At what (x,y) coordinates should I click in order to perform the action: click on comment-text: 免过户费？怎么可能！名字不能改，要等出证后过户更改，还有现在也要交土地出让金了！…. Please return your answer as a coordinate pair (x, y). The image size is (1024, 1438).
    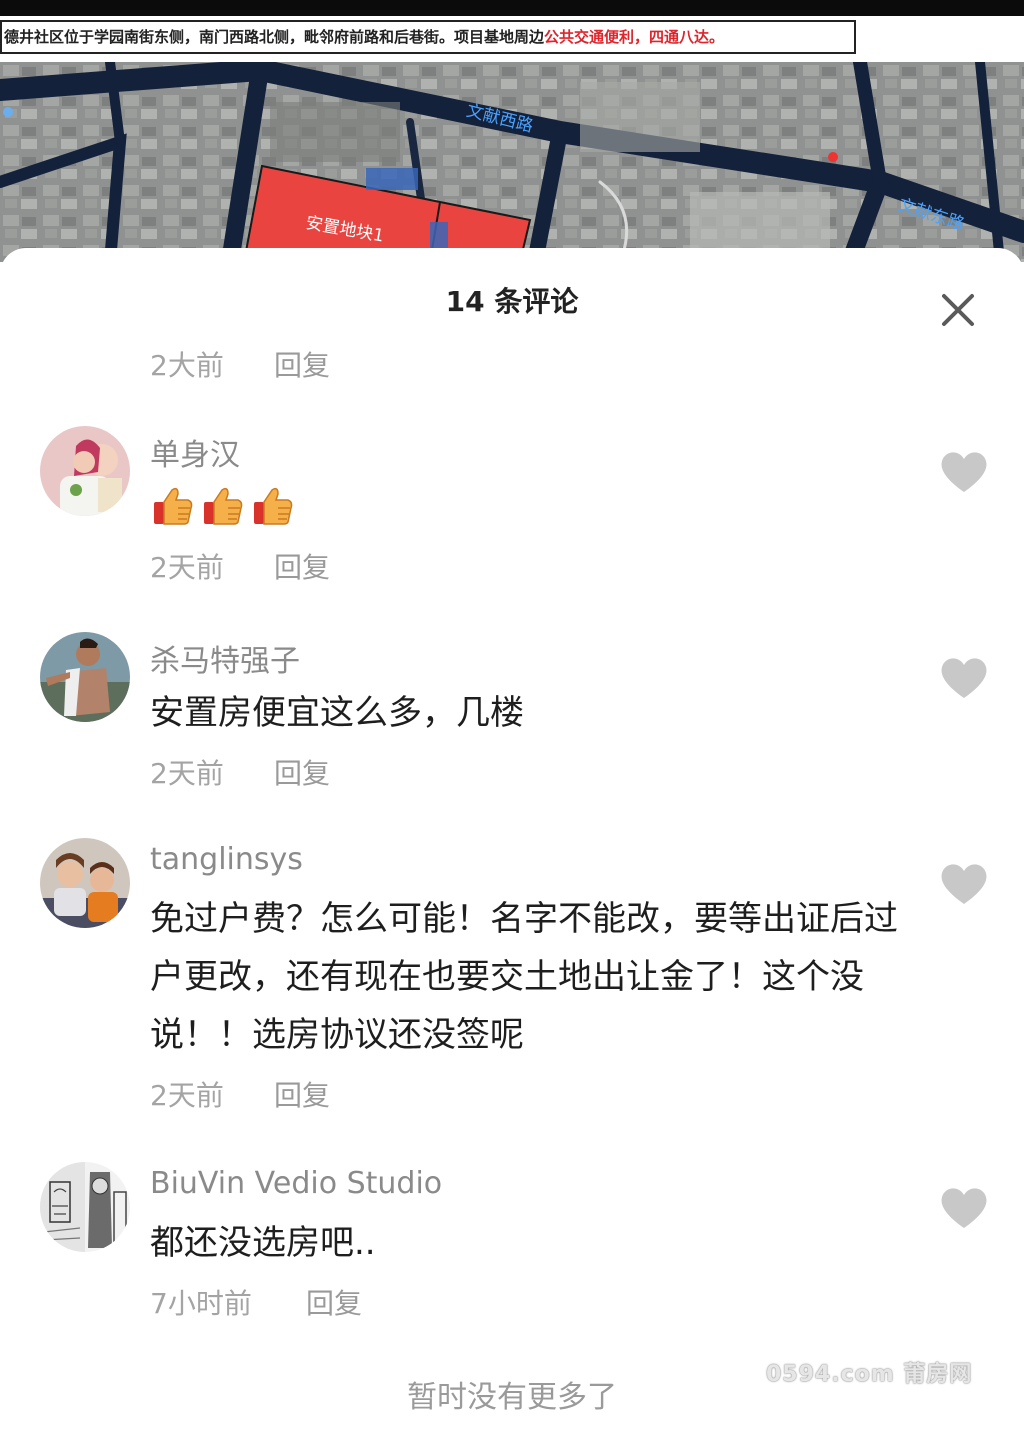
    Looking at the image, I should click on (524, 977).